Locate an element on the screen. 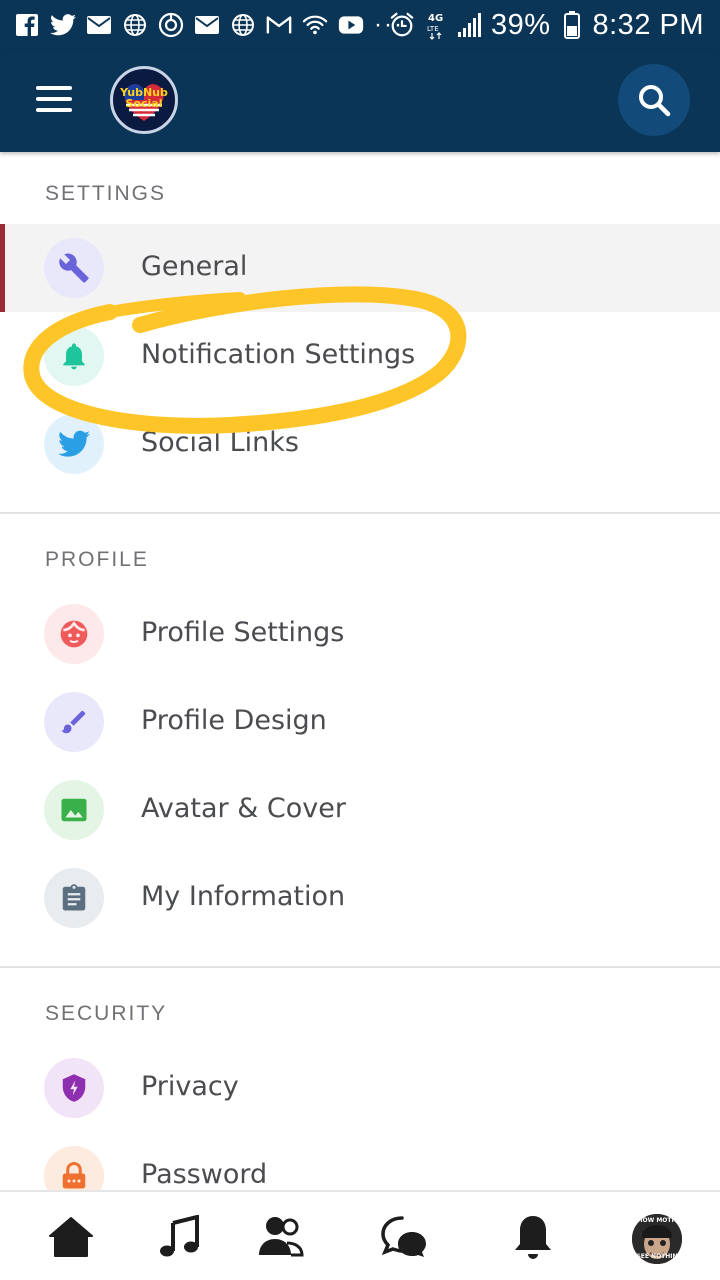 The height and width of the screenshot is (1280, 720). home-icon is located at coordinates (71, 1237).